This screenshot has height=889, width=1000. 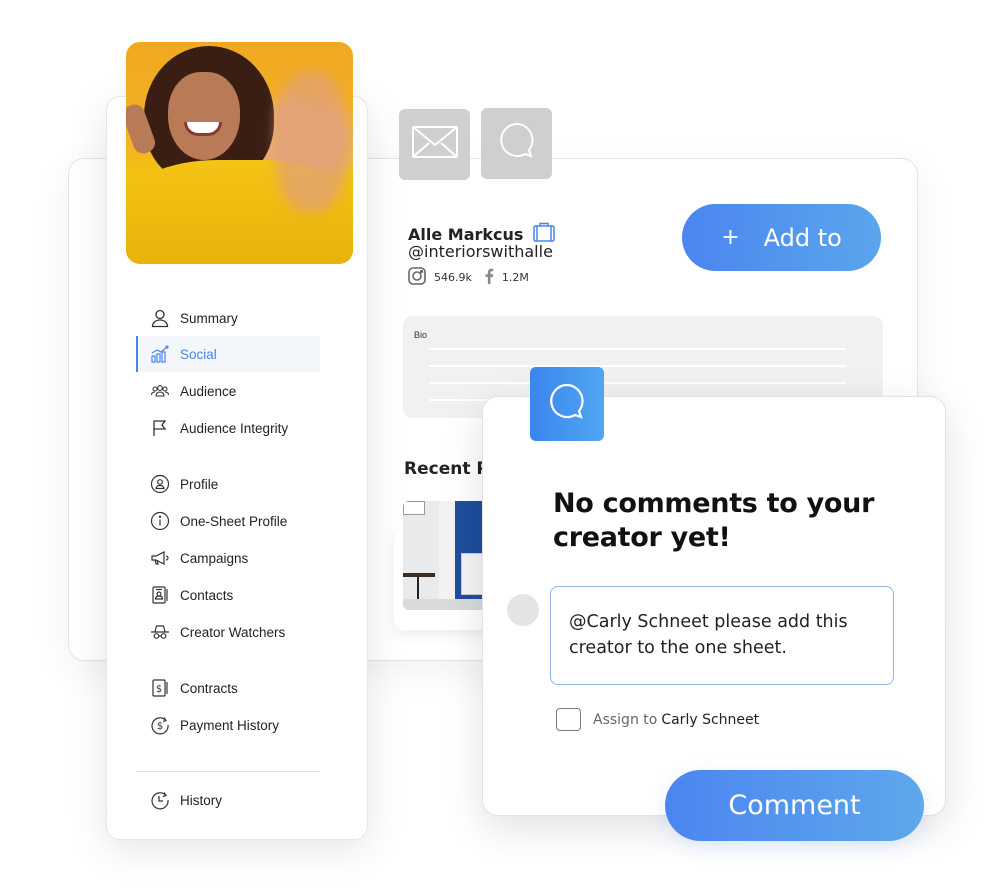 What do you see at coordinates (214, 558) in the screenshot?
I see `sidebar-item-label: Campaigns` at bounding box center [214, 558].